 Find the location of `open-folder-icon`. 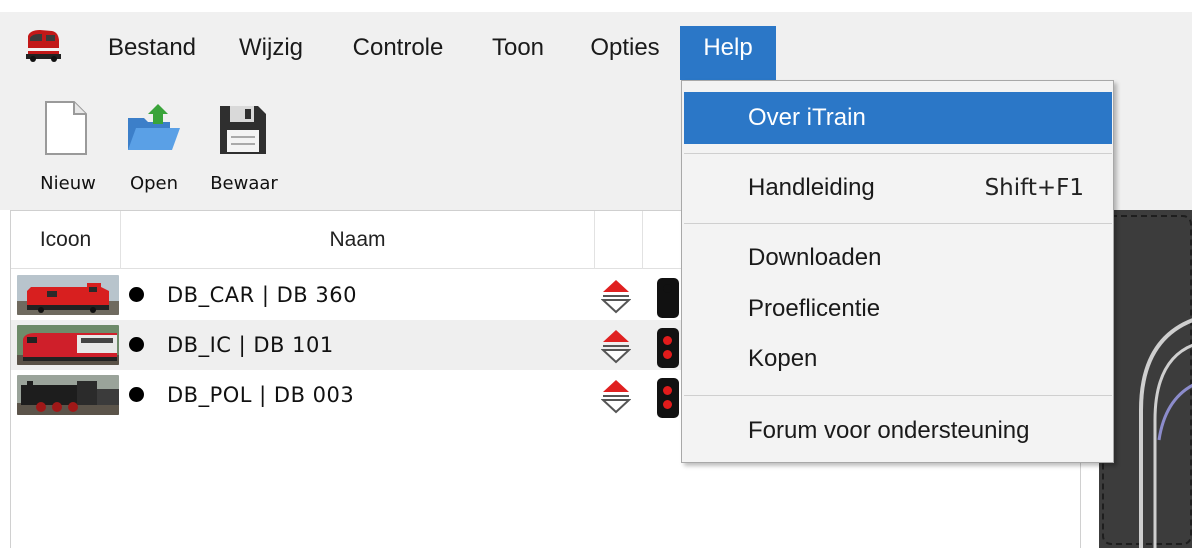

open-folder-icon is located at coordinates (154, 127).